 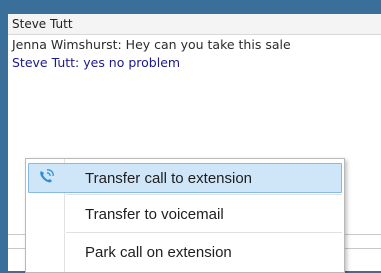 What do you see at coordinates (46, 177) in the screenshot?
I see `phone-transfer-icon` at bounding box center [46, 177].